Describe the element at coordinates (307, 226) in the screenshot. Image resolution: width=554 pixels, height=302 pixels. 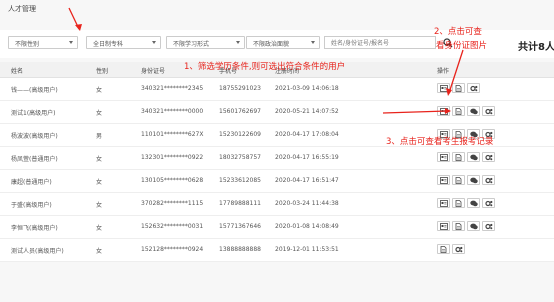
I see `cell-time: 2020-01-08 14:08:49` at that location.